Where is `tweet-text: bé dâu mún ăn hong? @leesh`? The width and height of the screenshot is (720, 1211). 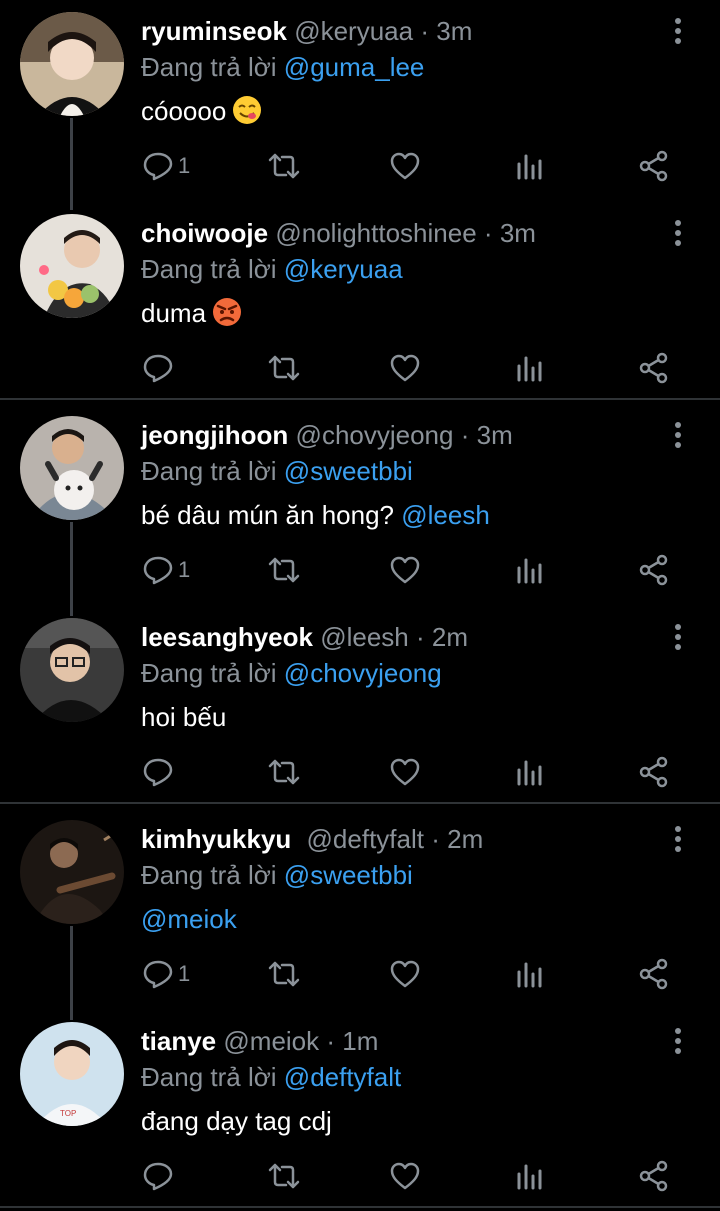 tweet-text: bé dâu mún ăn hong? @leesh is located at coordinates (315, 515).